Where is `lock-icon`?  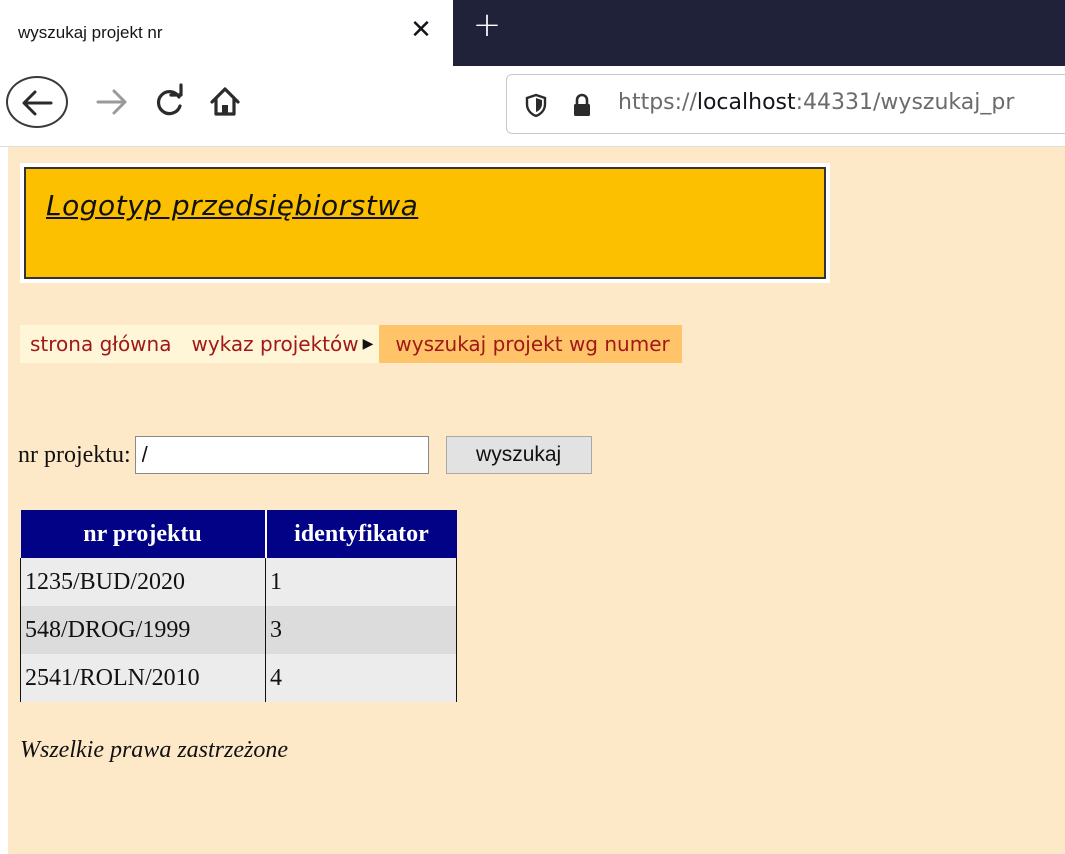 lock-icon is located at coordinates (582, 105).